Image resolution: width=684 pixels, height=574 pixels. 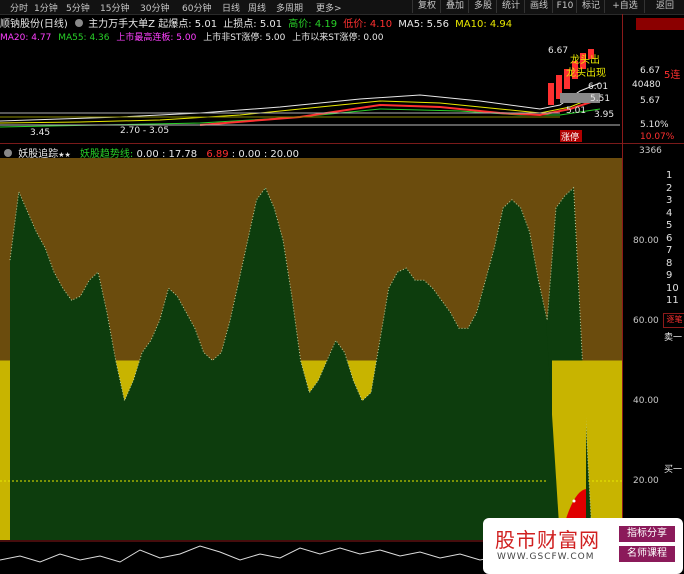 What do you see at coordinates (646, 401) in the screenshot?
I see `ytick-40: 40.00` at bounding box center [646, 401].